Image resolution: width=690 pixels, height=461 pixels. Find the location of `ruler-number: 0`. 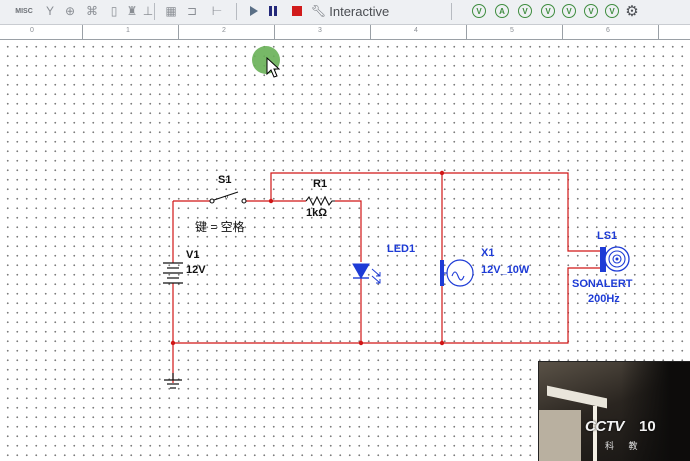

ruler-number: 0 is located at coordinates (32, 30).